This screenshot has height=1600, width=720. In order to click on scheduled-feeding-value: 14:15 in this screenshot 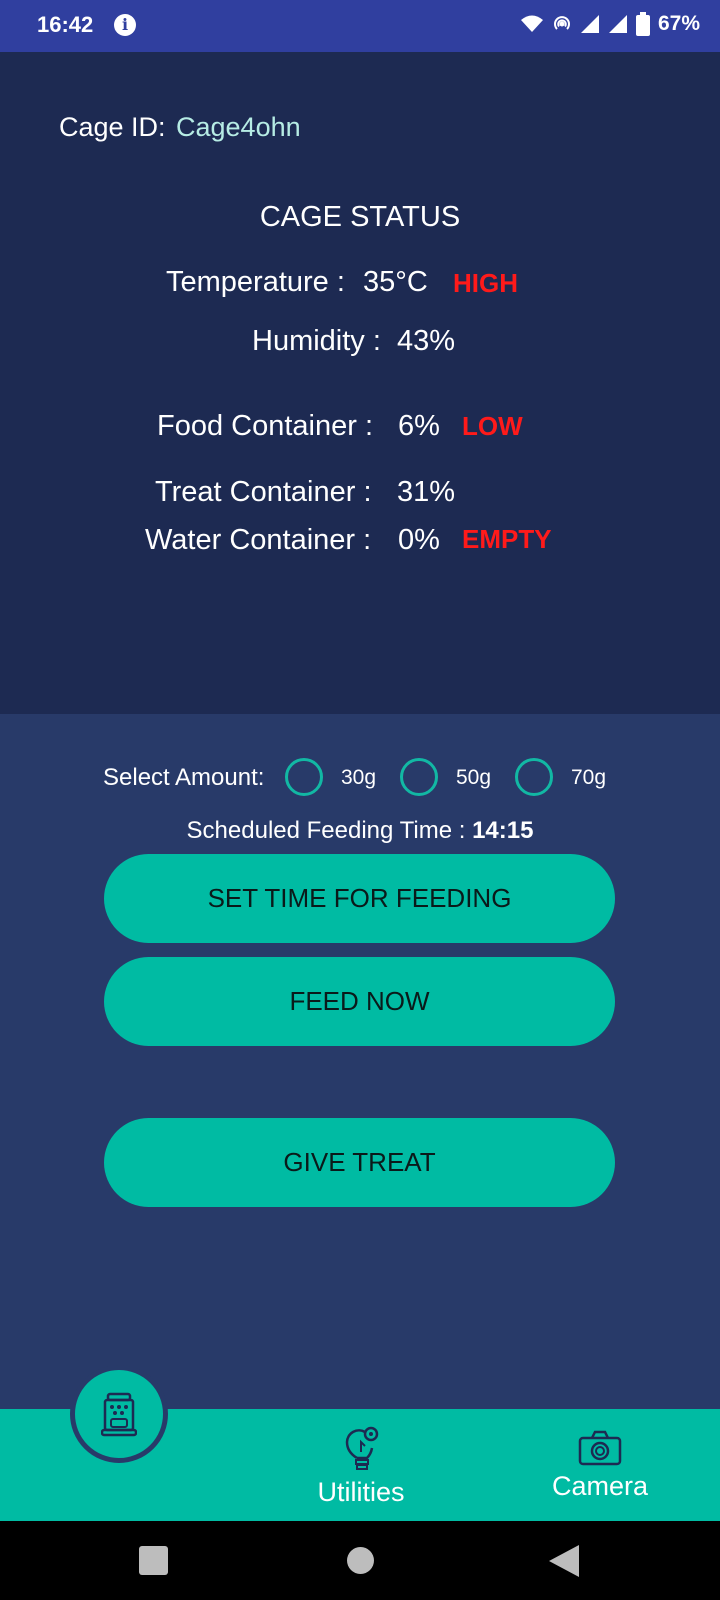, I will do `click(503, 830)`.